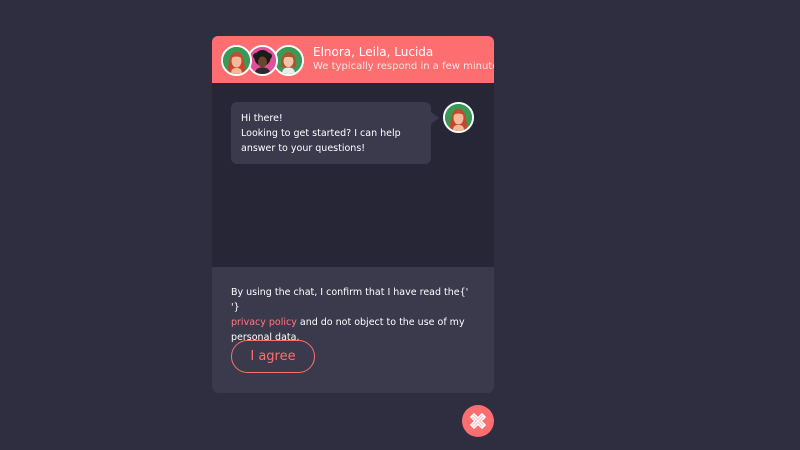 The height and width of the screenshot is (450, 800). What do you see at coordinates (435, 118) in the screenshot?
I see `bubble-tail` at bounding box center [435, 118].